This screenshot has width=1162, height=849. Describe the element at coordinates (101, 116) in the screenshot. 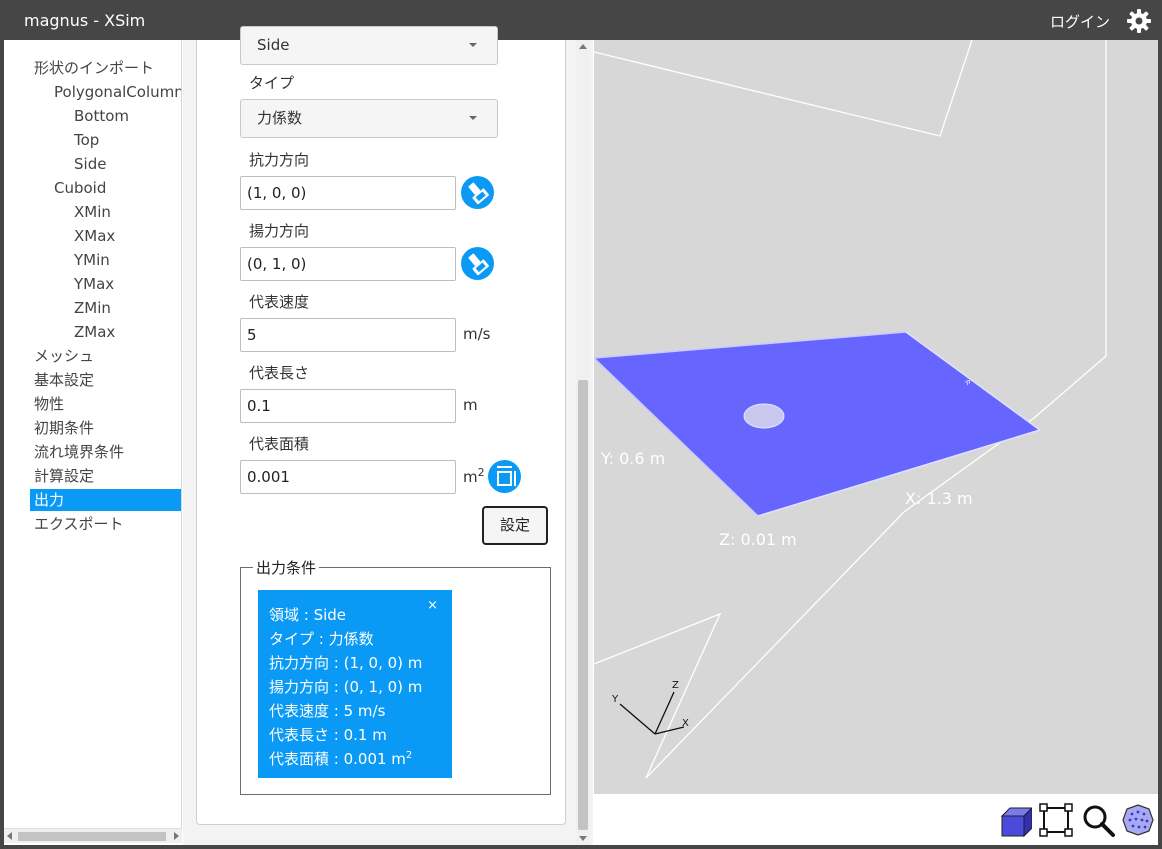

I see `tree-item-bottom: Bottom` at that location.